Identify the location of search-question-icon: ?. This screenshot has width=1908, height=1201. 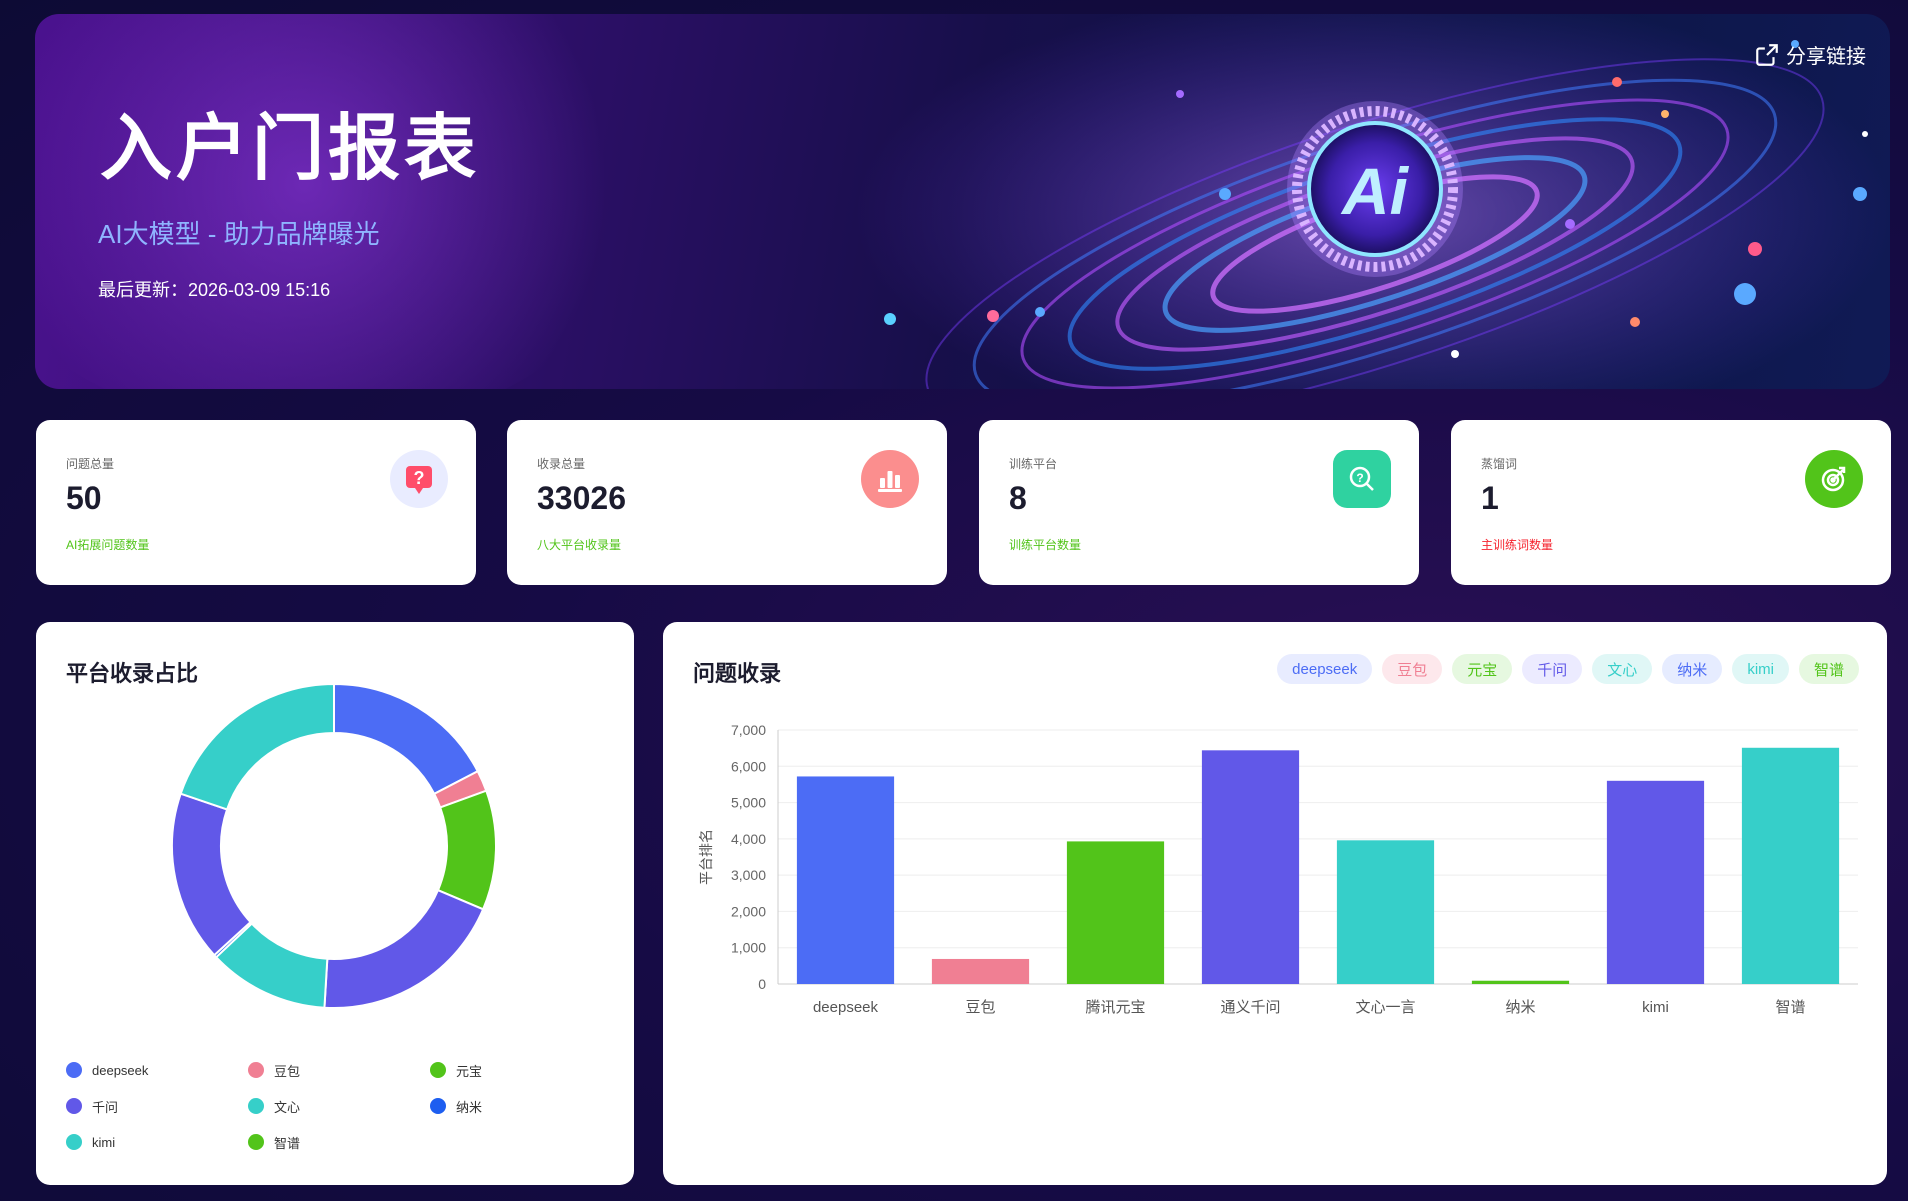
(1362, 479).